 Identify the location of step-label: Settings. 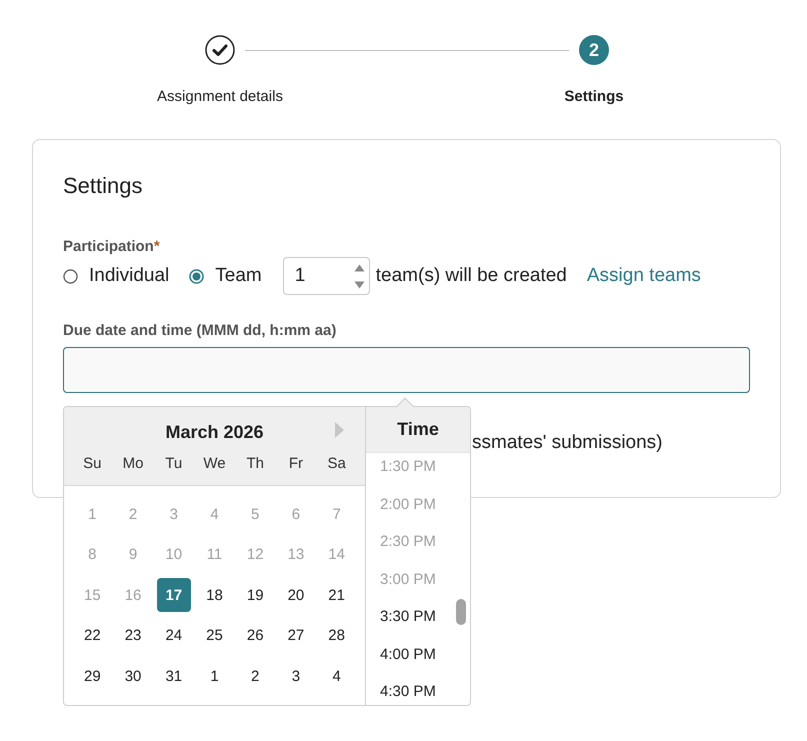
(594, 97).